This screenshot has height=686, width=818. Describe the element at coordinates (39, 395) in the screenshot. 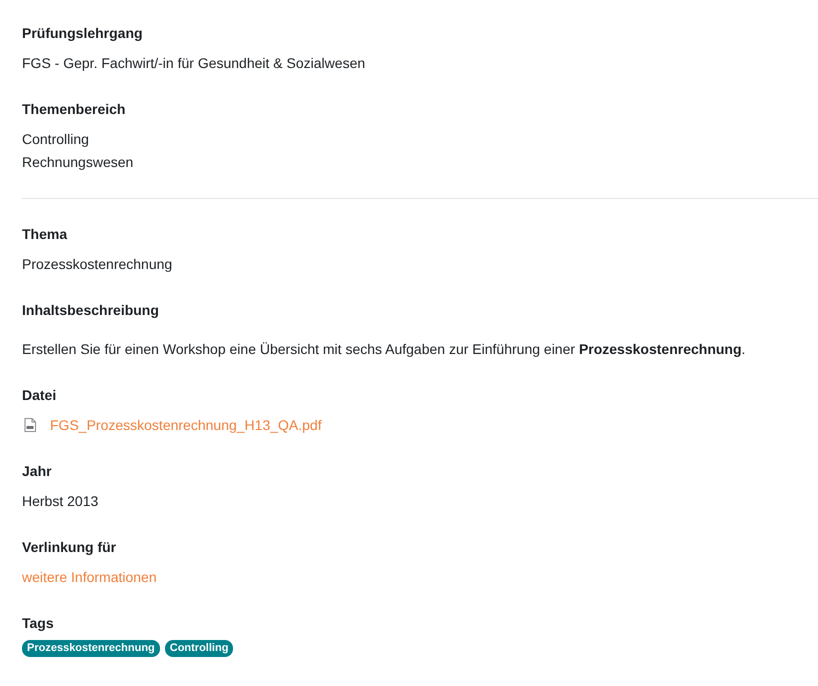

I see `section-heading: Datei` at that location.